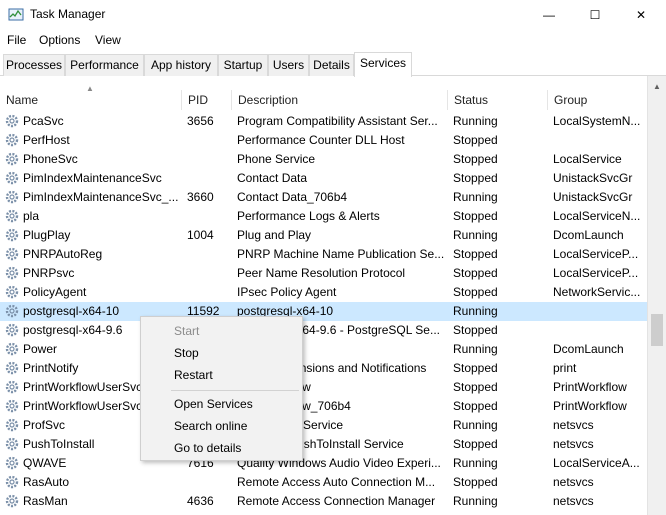 The image size is (666, 515). Describe the element at coordinates (336, 501) in the screenshot. I see `cell-description: Remote Access Connection Manager` at that location.